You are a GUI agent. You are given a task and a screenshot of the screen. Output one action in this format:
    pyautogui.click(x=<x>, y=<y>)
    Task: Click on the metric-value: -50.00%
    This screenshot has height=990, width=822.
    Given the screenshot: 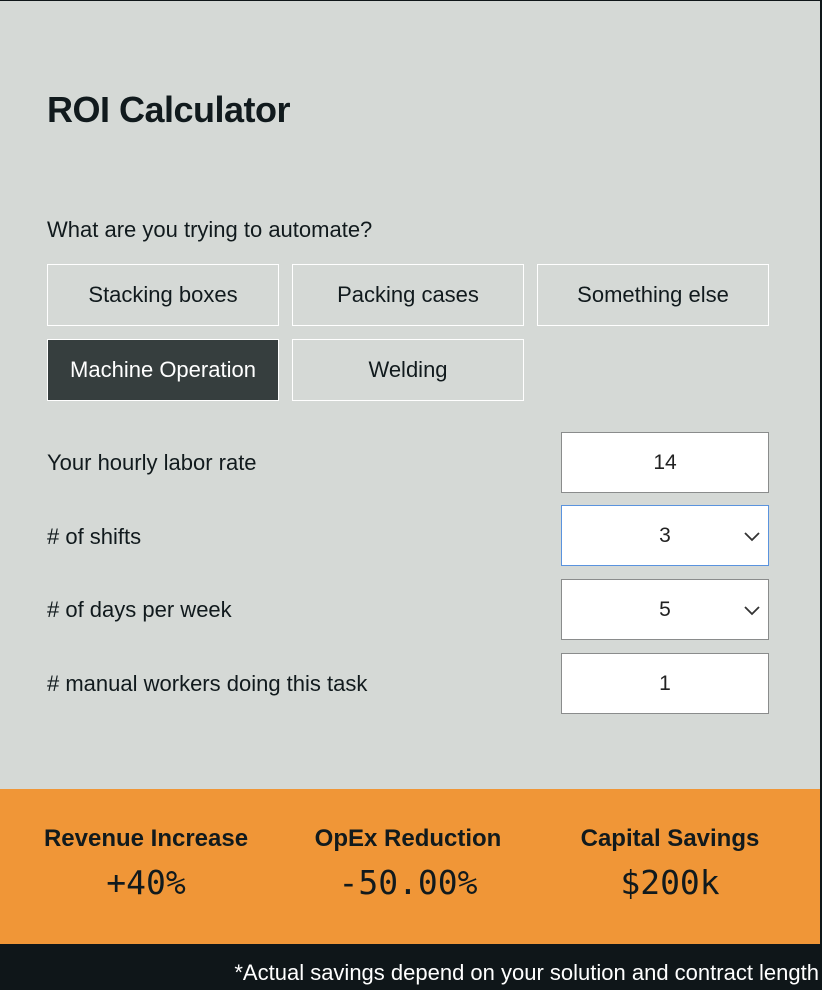 What is the action you would take?
    pyautogui.click(x=408, y=882)
    